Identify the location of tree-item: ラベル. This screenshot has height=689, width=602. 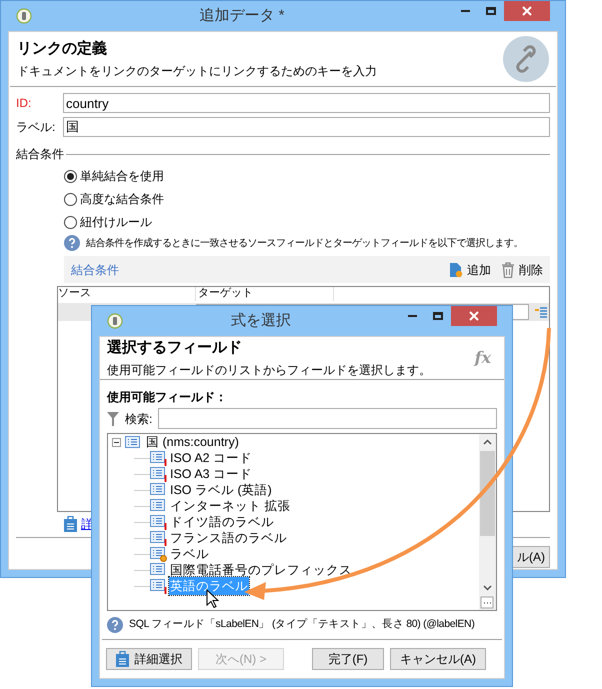
(189, 554).